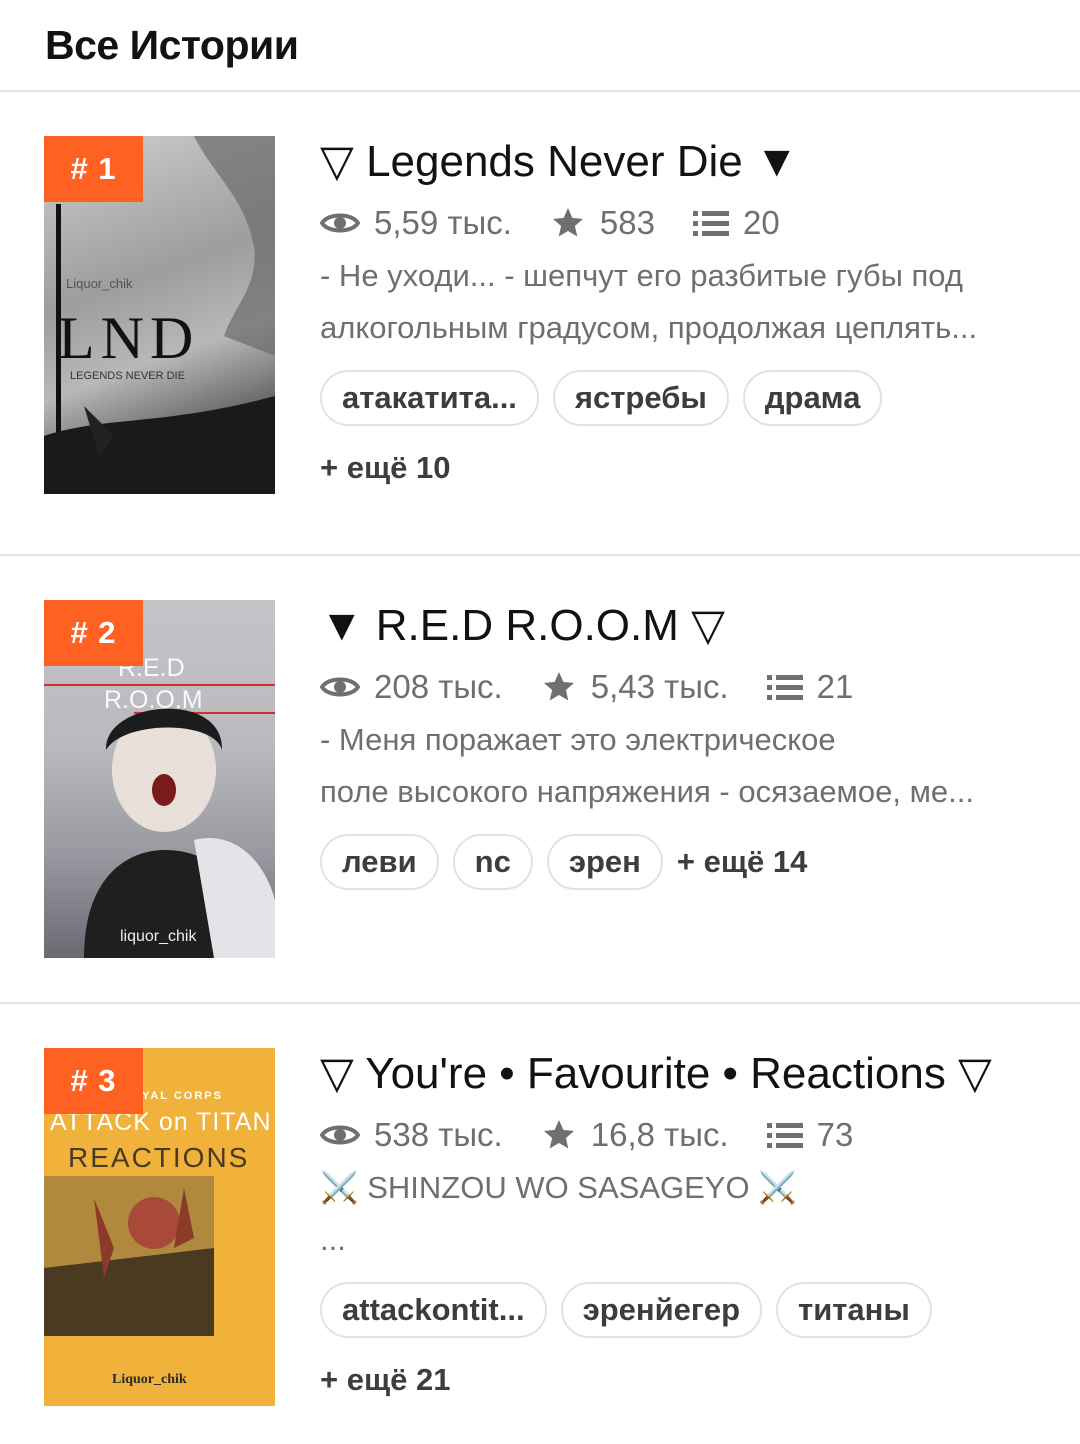 The height and width of the screenshot is (1444, 1080). I want to click on rank-badge: # 1, so click(93, 169).